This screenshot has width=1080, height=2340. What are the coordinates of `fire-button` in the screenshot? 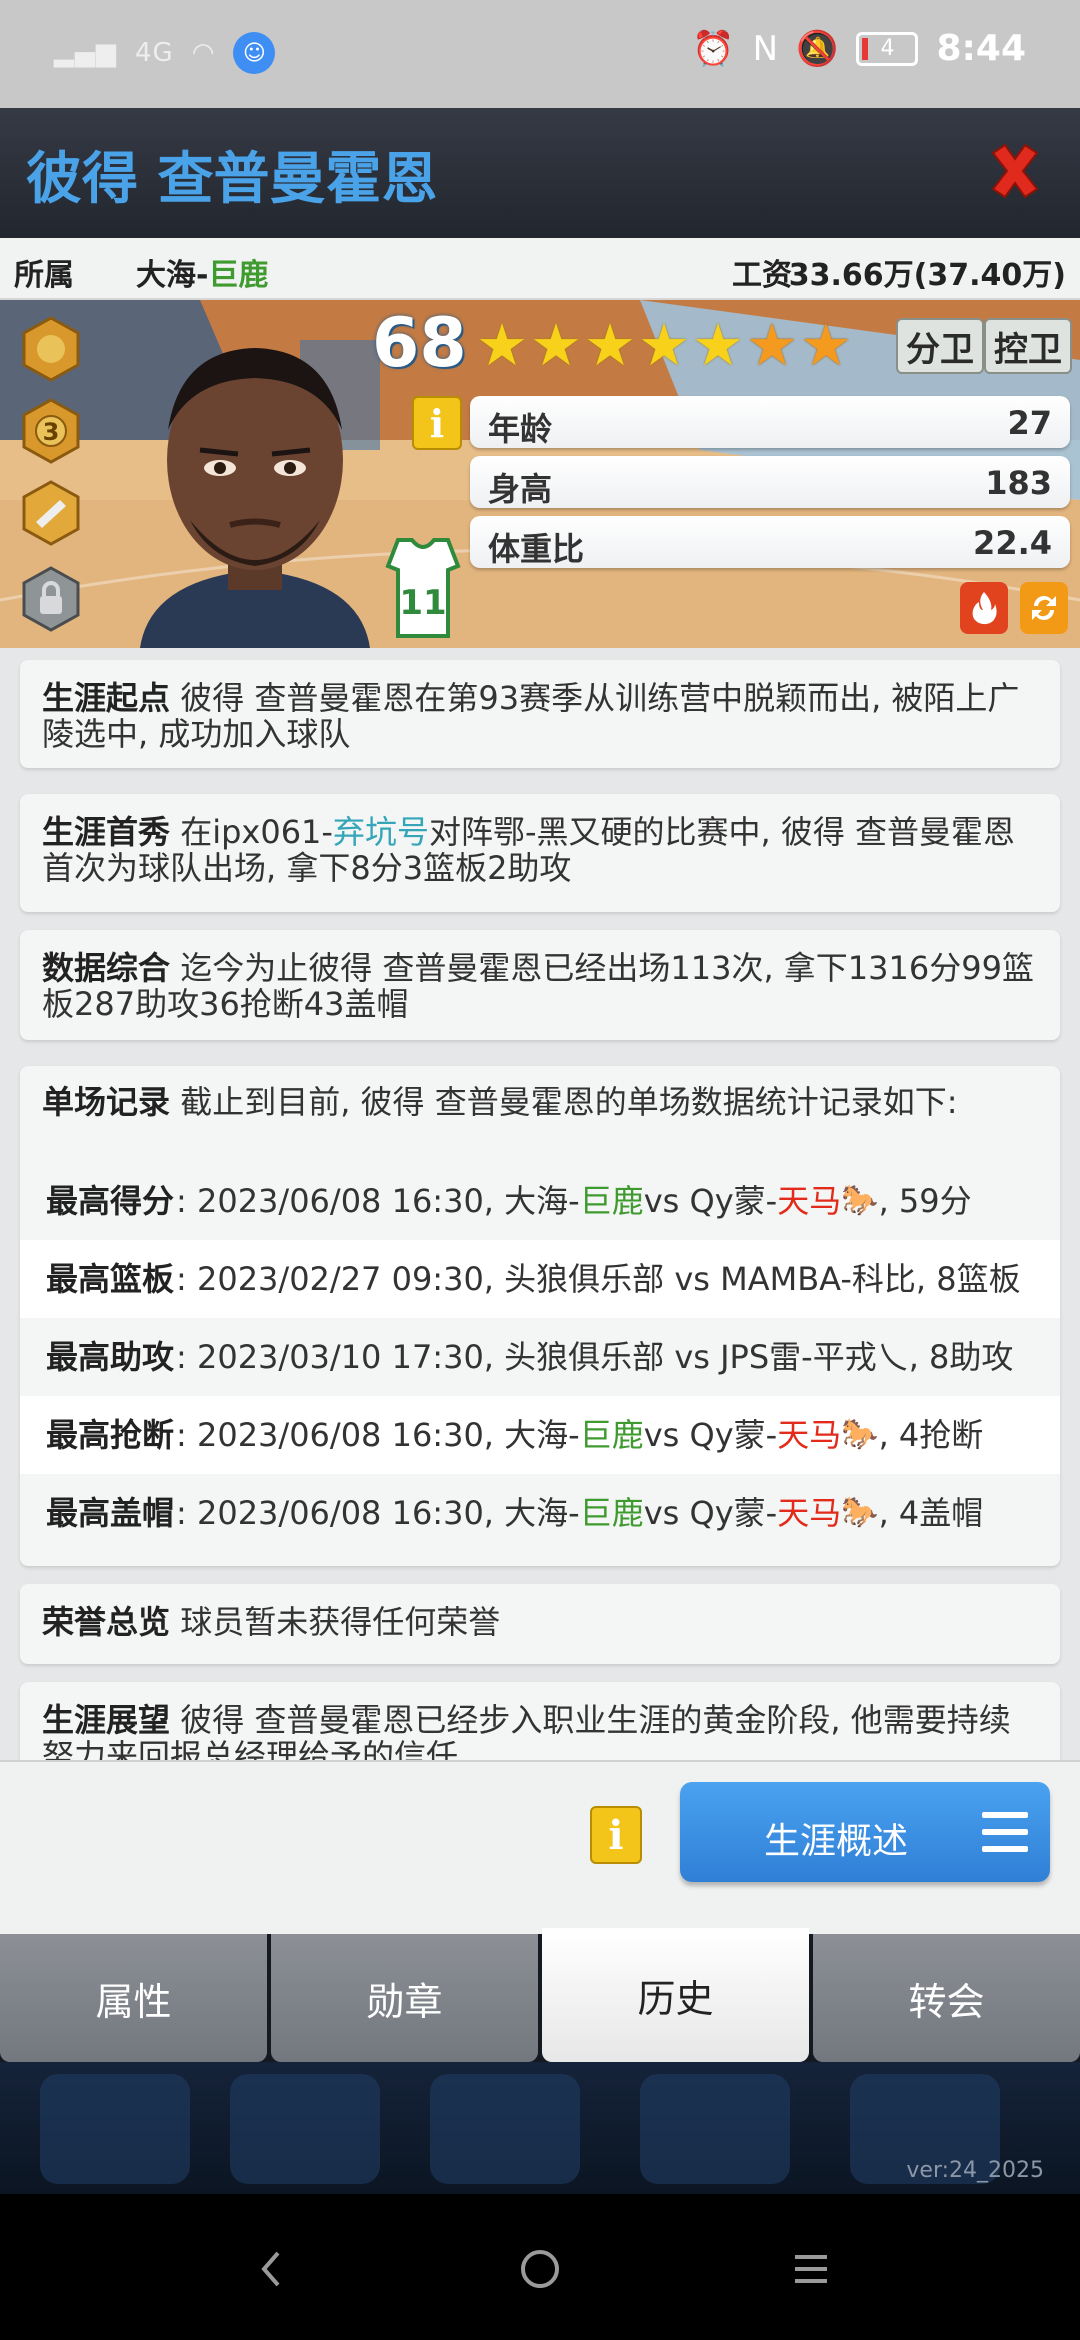 It's located at (984, 608).